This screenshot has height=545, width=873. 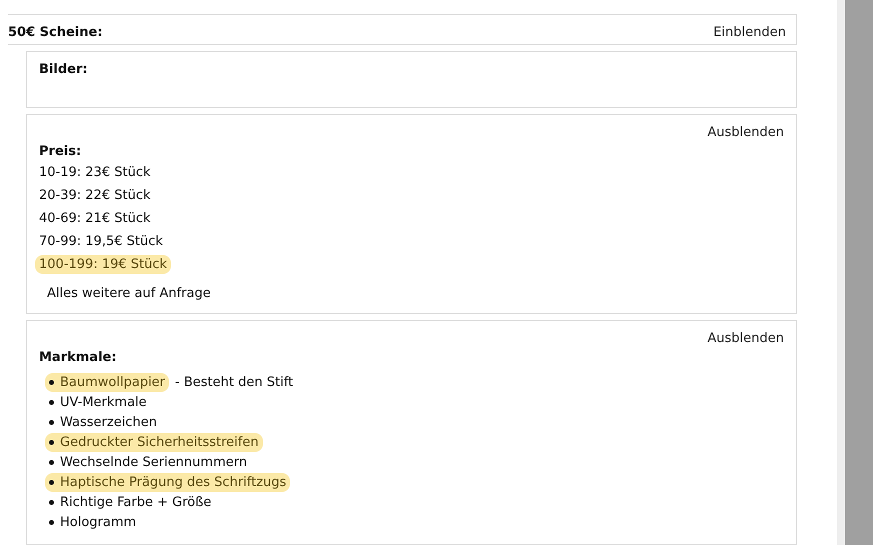 What do you see at coordinates (64, 69) in the screenshot?
I see `section-title: Bilder:` at bounding box center [64, 69].